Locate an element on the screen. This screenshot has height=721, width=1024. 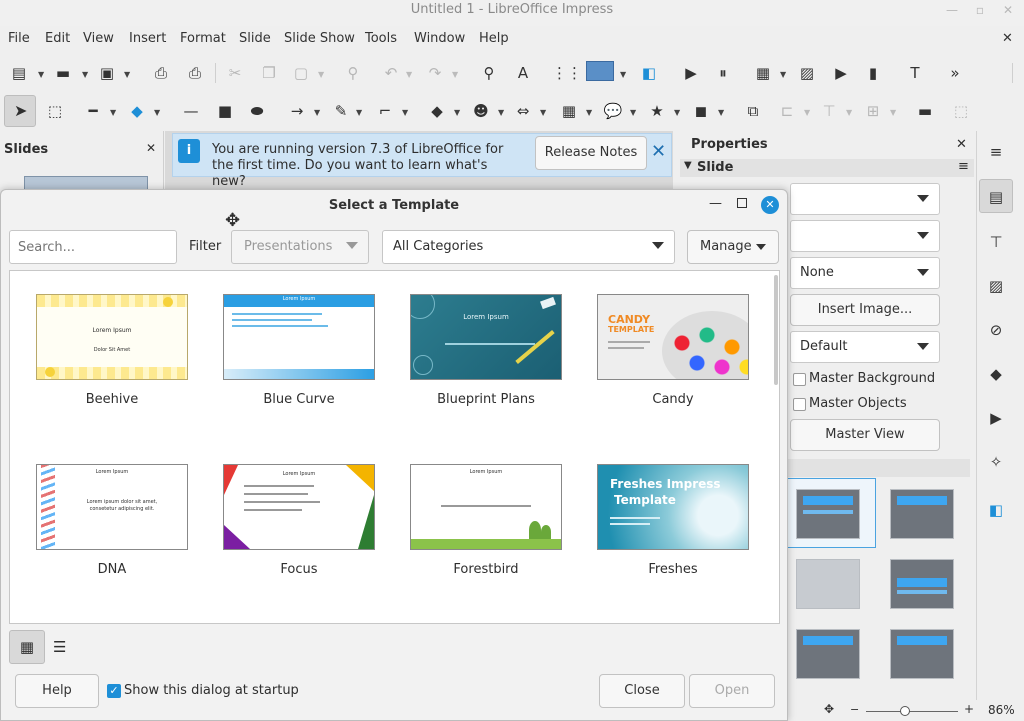
block-arrows-dropdown-icon: ▼ is located at coordinates (543, 112).